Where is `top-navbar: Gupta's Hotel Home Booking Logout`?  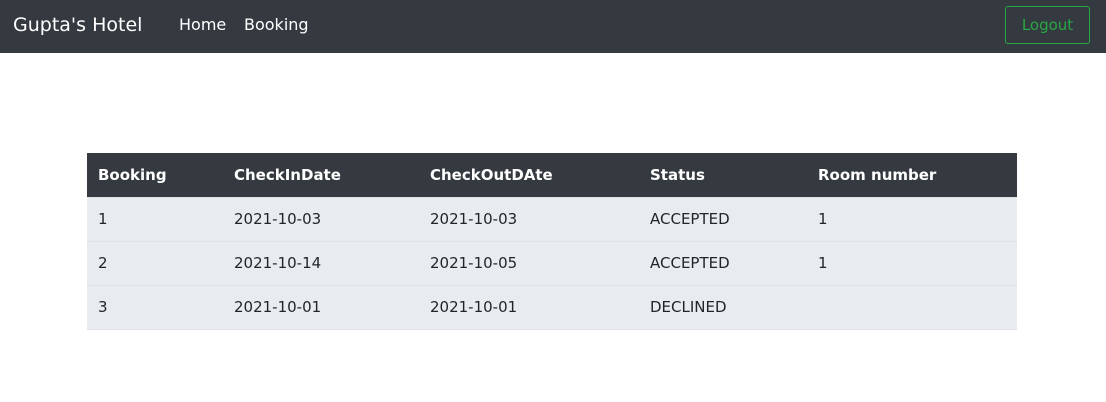
top-navbar: Gupta's Hotel Home Booking Logout is located at coordinates (553, 26).